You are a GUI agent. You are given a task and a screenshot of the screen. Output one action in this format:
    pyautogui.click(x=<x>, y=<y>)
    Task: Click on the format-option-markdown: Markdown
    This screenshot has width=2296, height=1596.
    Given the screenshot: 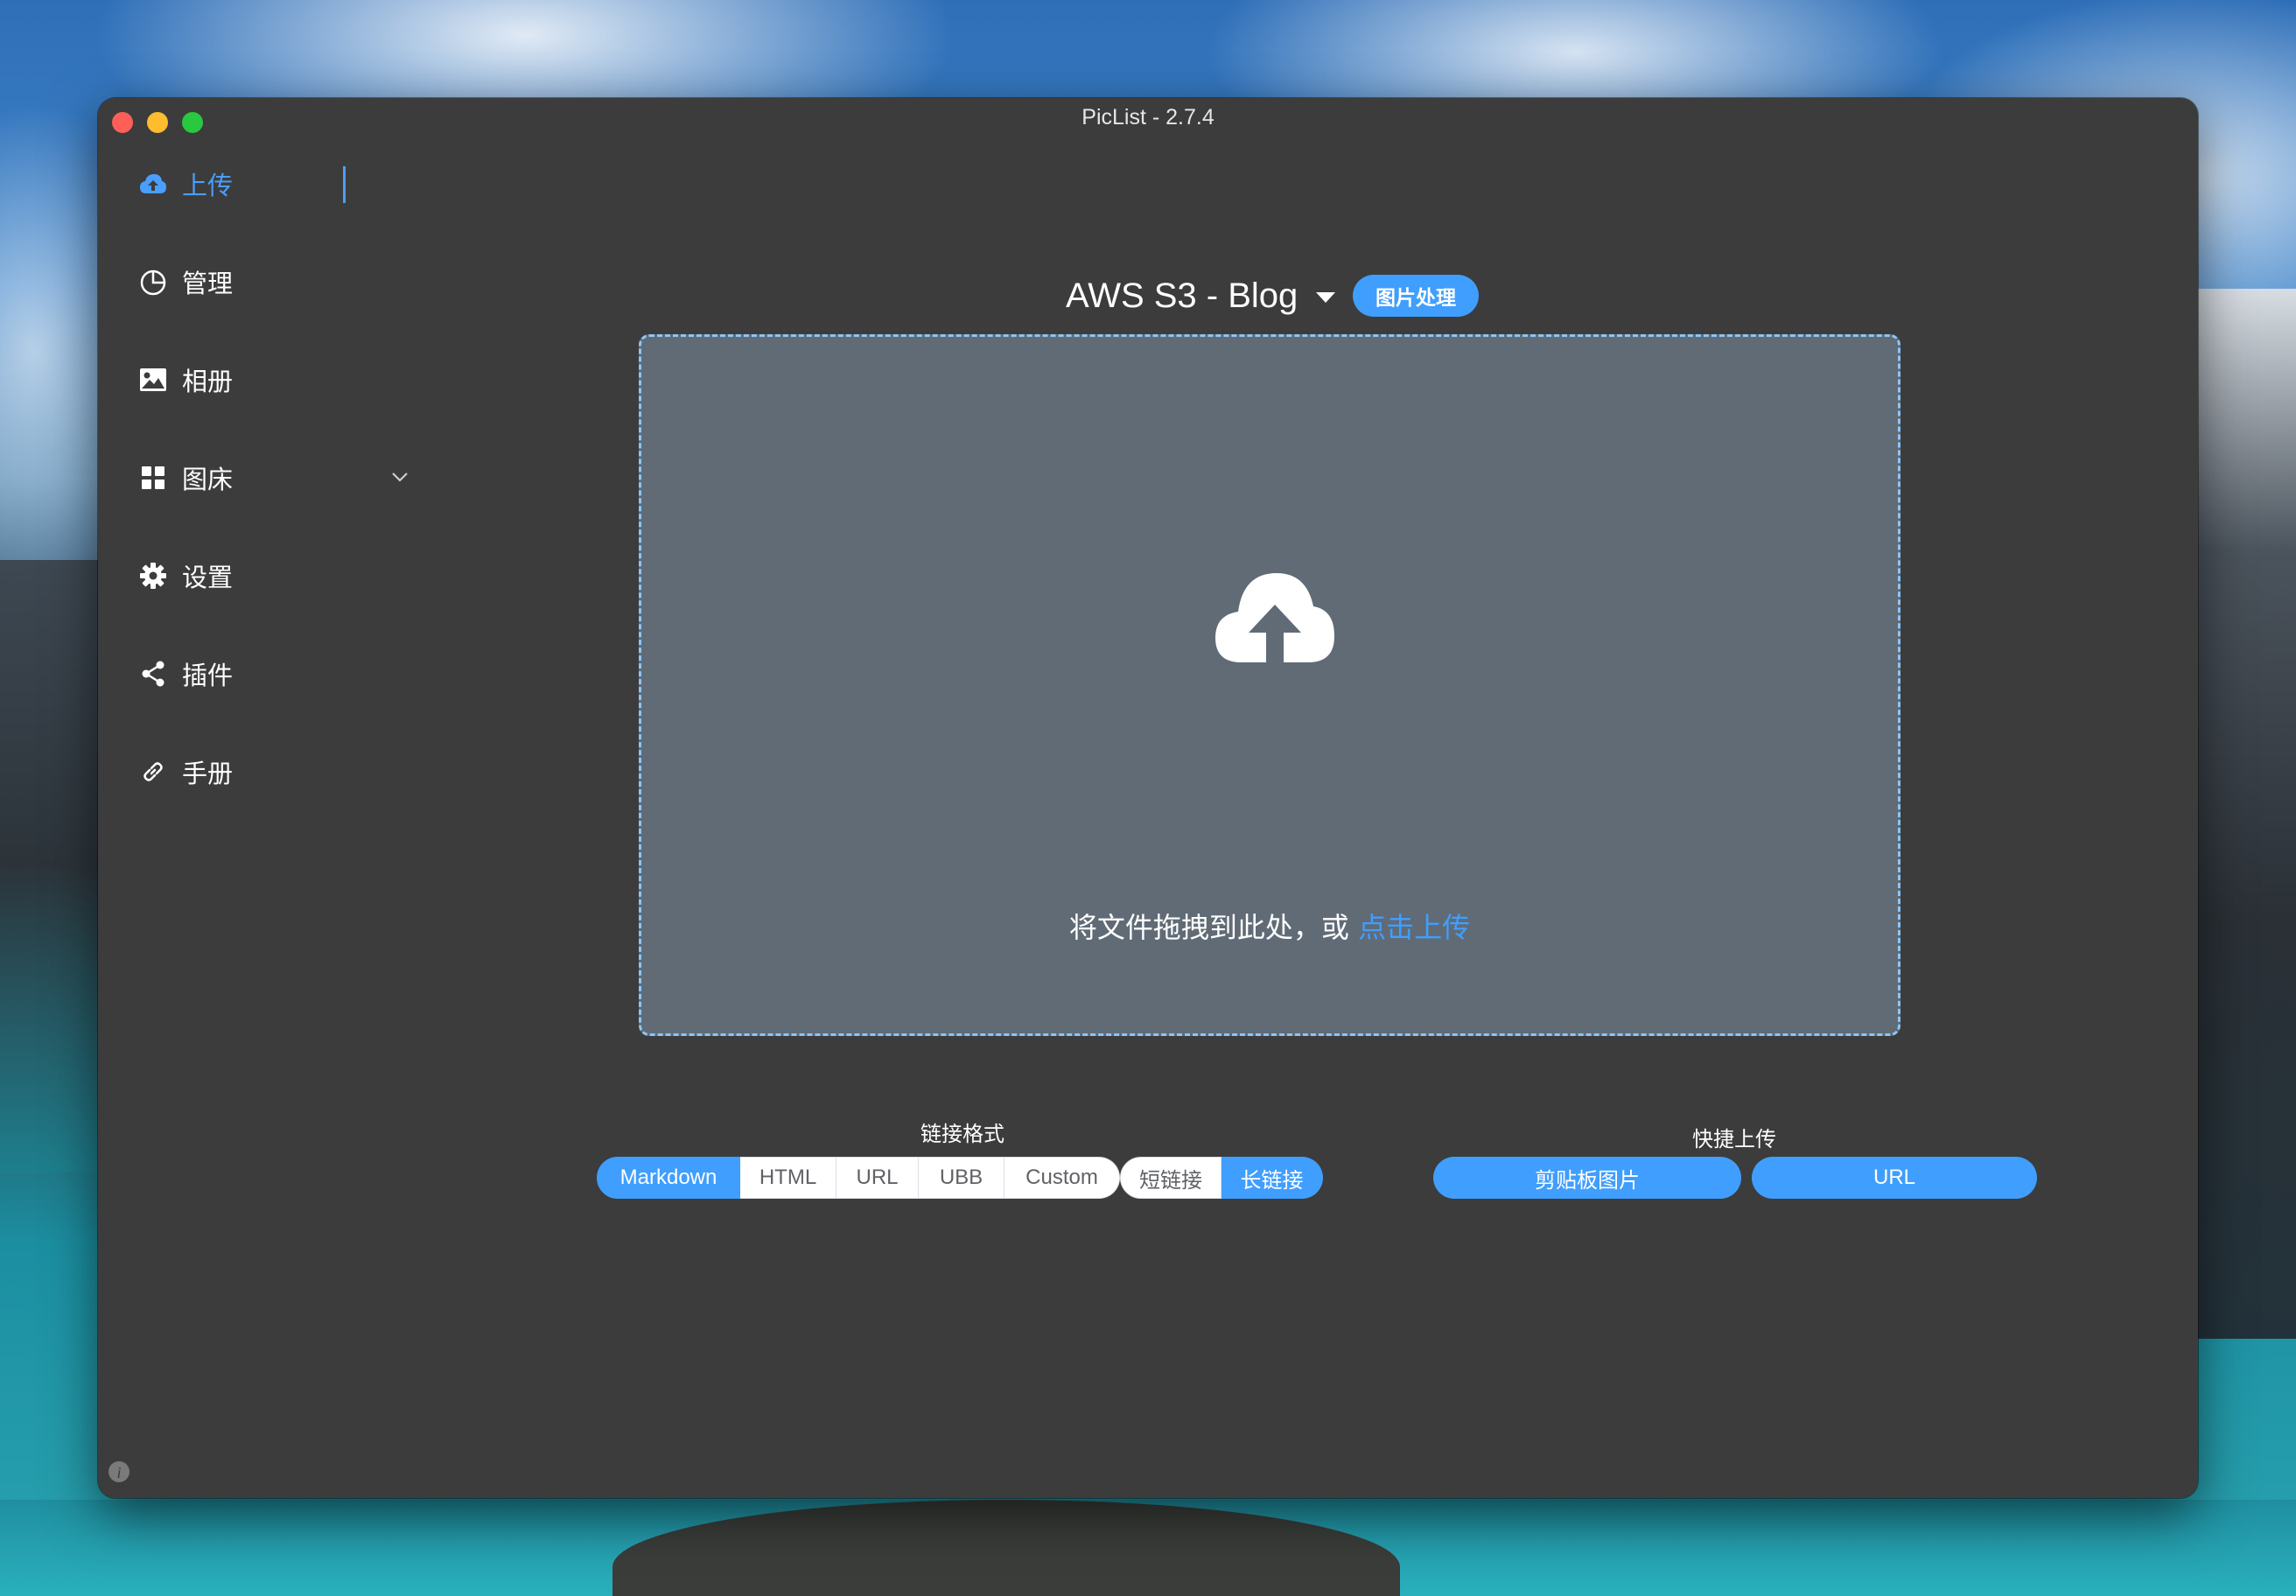 What is the action you would take?
    pyautogui.click(x=668, y=1178)
    